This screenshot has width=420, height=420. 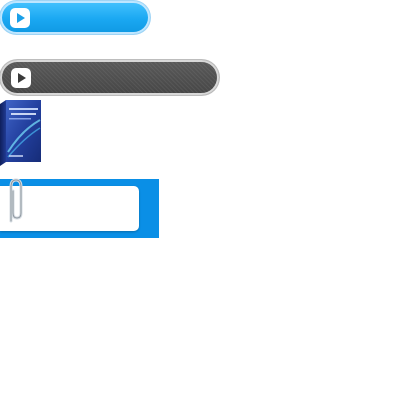 What do you see at coordinates (75, 17) in the screenshot?
I see `blue-play-button` at bounding box center [75, 17].